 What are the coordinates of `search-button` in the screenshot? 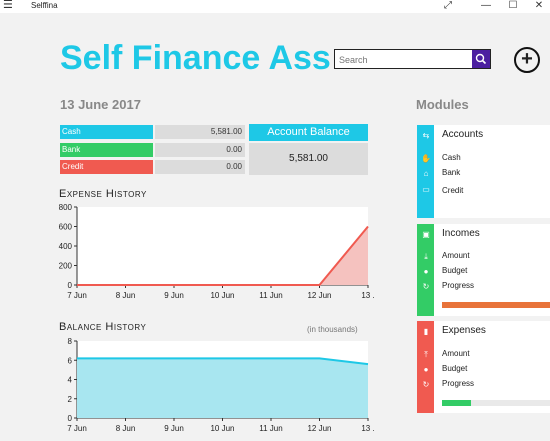 It's located at (481, 59).